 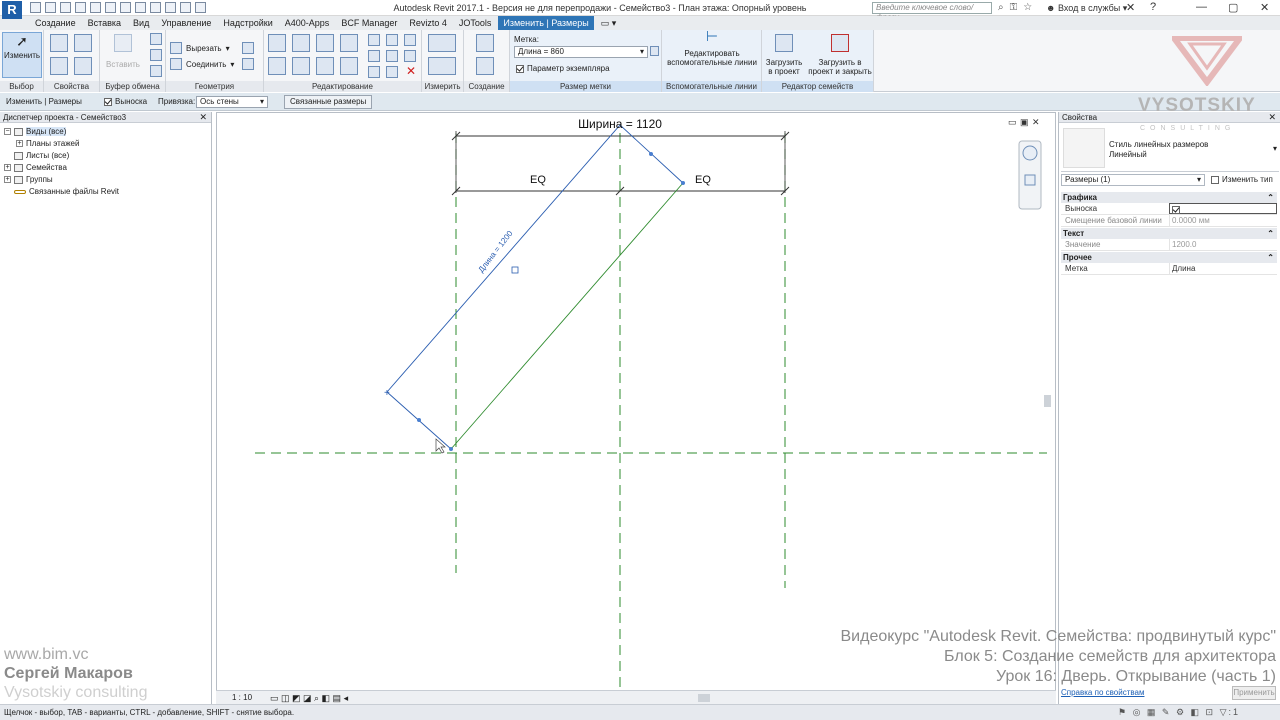 I want to click on close-hidden-icon, so click(x=185, y=7).